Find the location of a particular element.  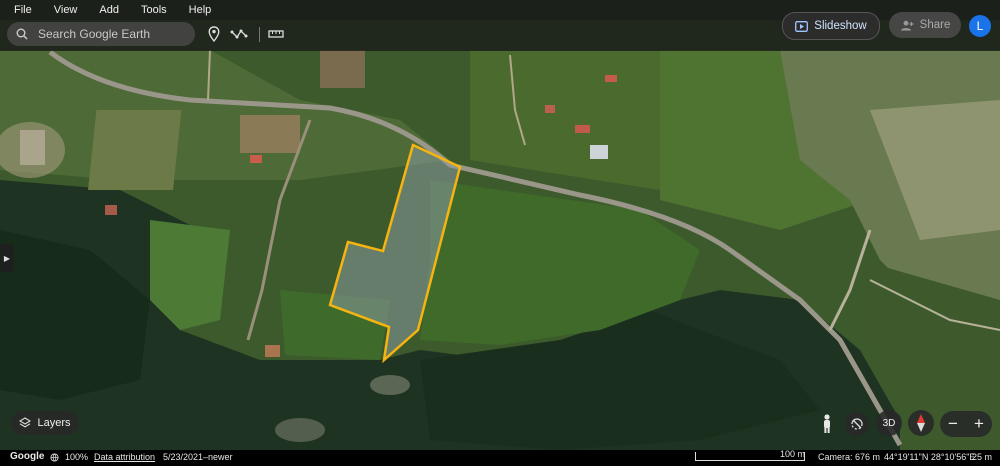

3d-toggle-button: 3D is located at coordinates (889, 423).